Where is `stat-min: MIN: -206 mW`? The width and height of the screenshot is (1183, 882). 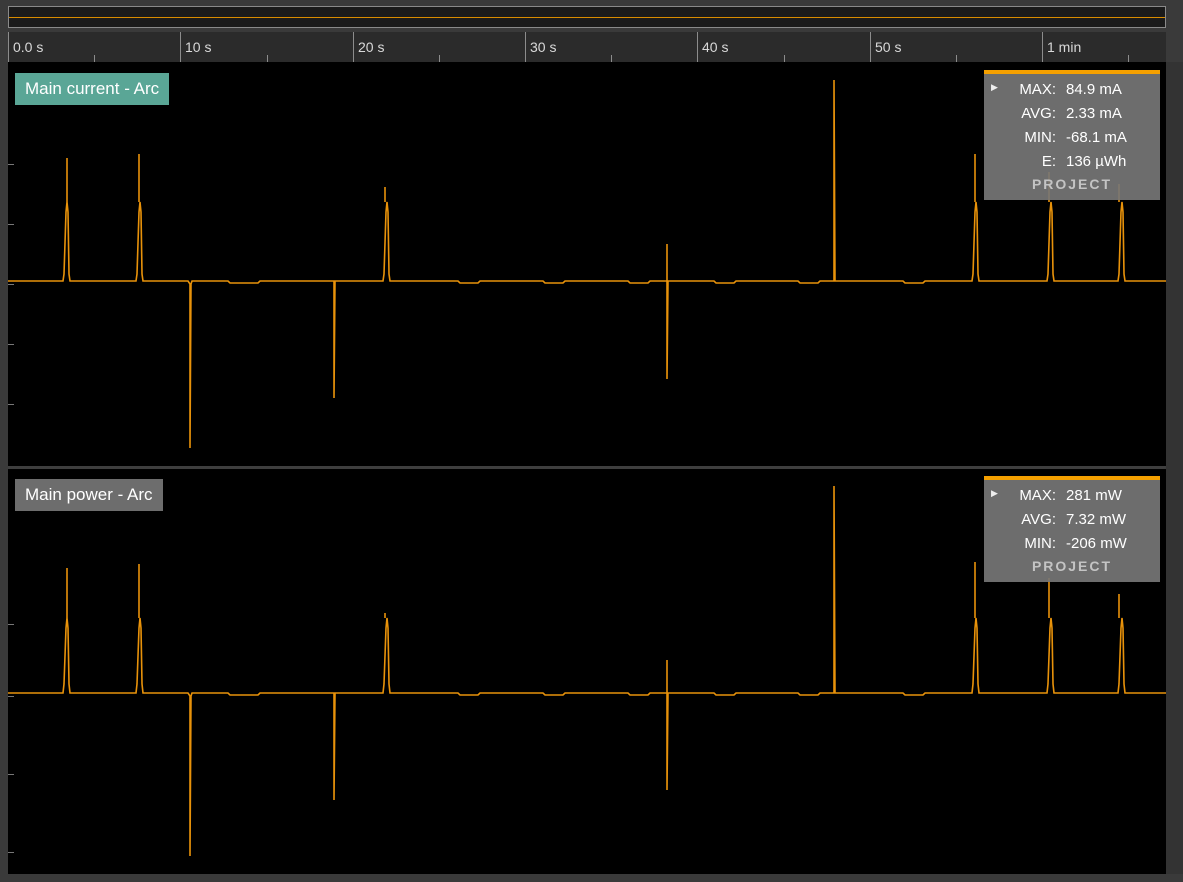
stat-min: MIN: -206 mW is located at coordinates (1072, 544).